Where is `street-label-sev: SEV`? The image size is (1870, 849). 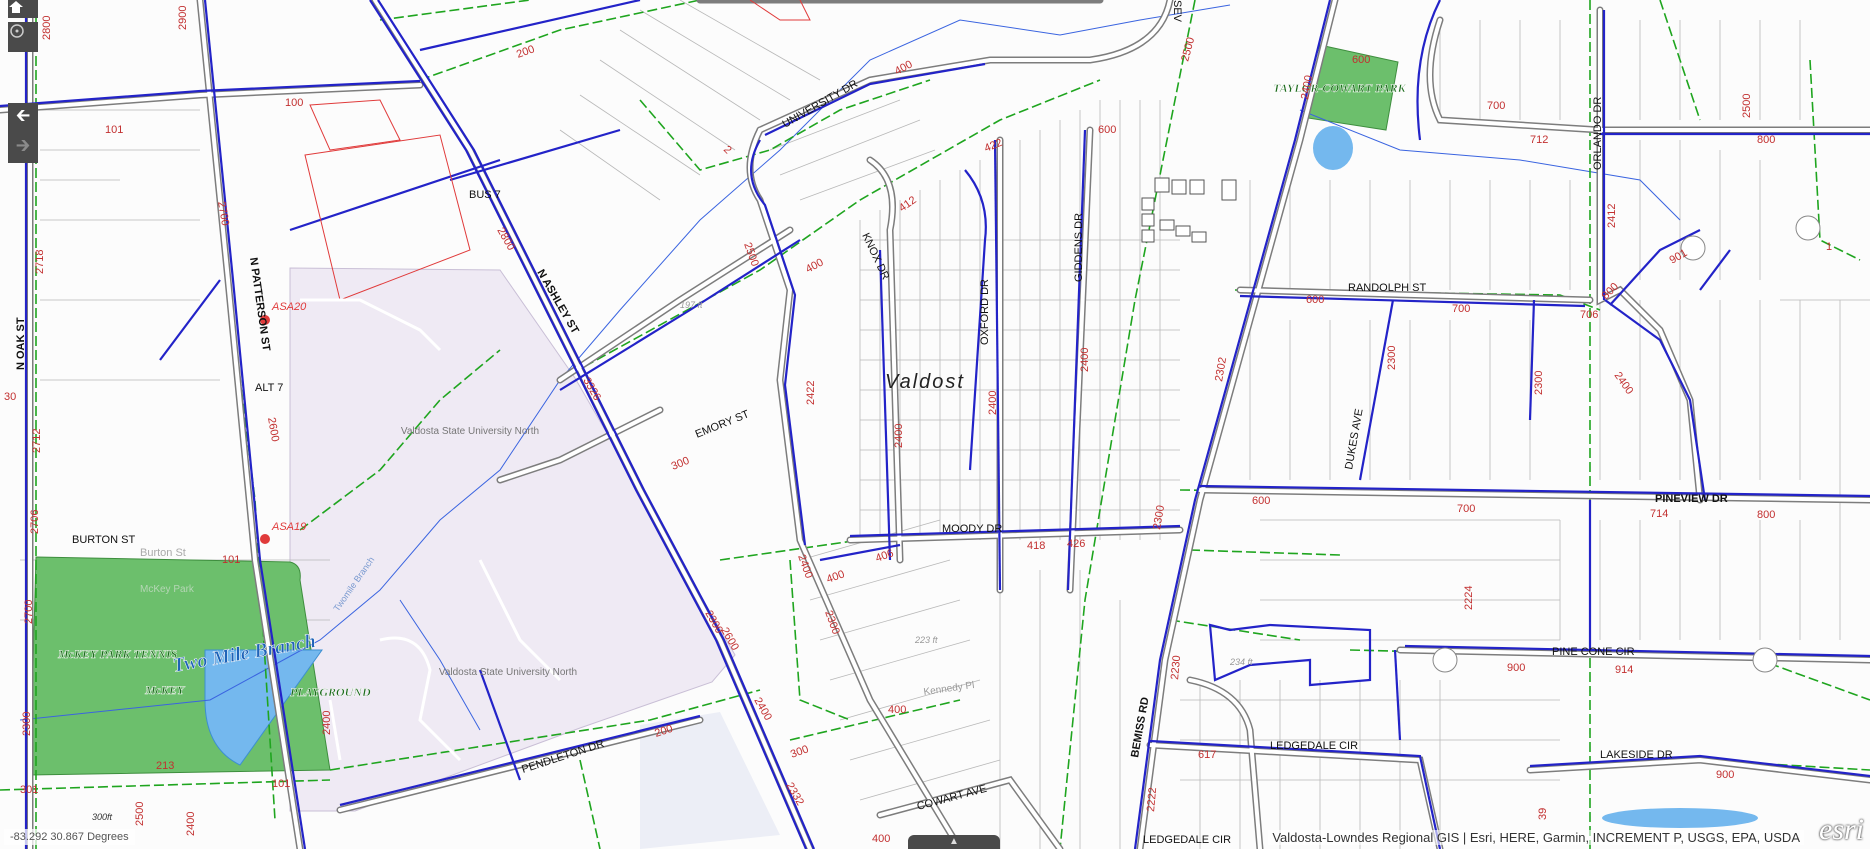 street-label-sev: SEV is located at coordinates (1177, 11).